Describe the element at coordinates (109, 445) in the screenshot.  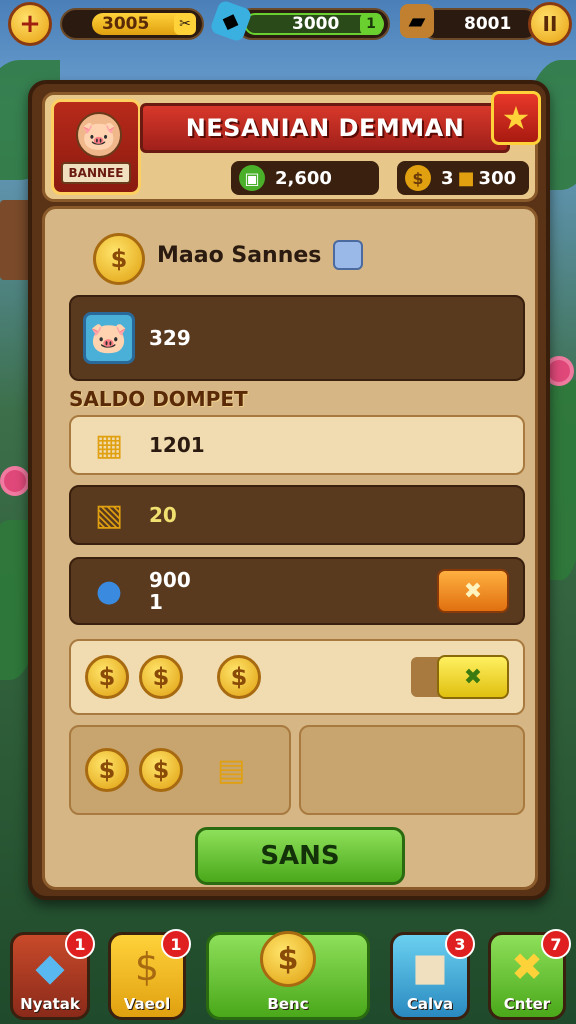
I see `gift-box-icon: ▦` at that location.